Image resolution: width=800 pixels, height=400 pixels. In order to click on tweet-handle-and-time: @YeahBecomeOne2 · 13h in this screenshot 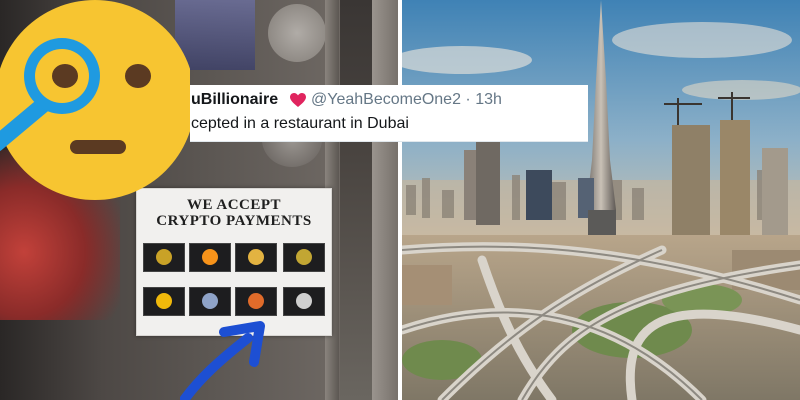, I will do `click(406, 99)`.